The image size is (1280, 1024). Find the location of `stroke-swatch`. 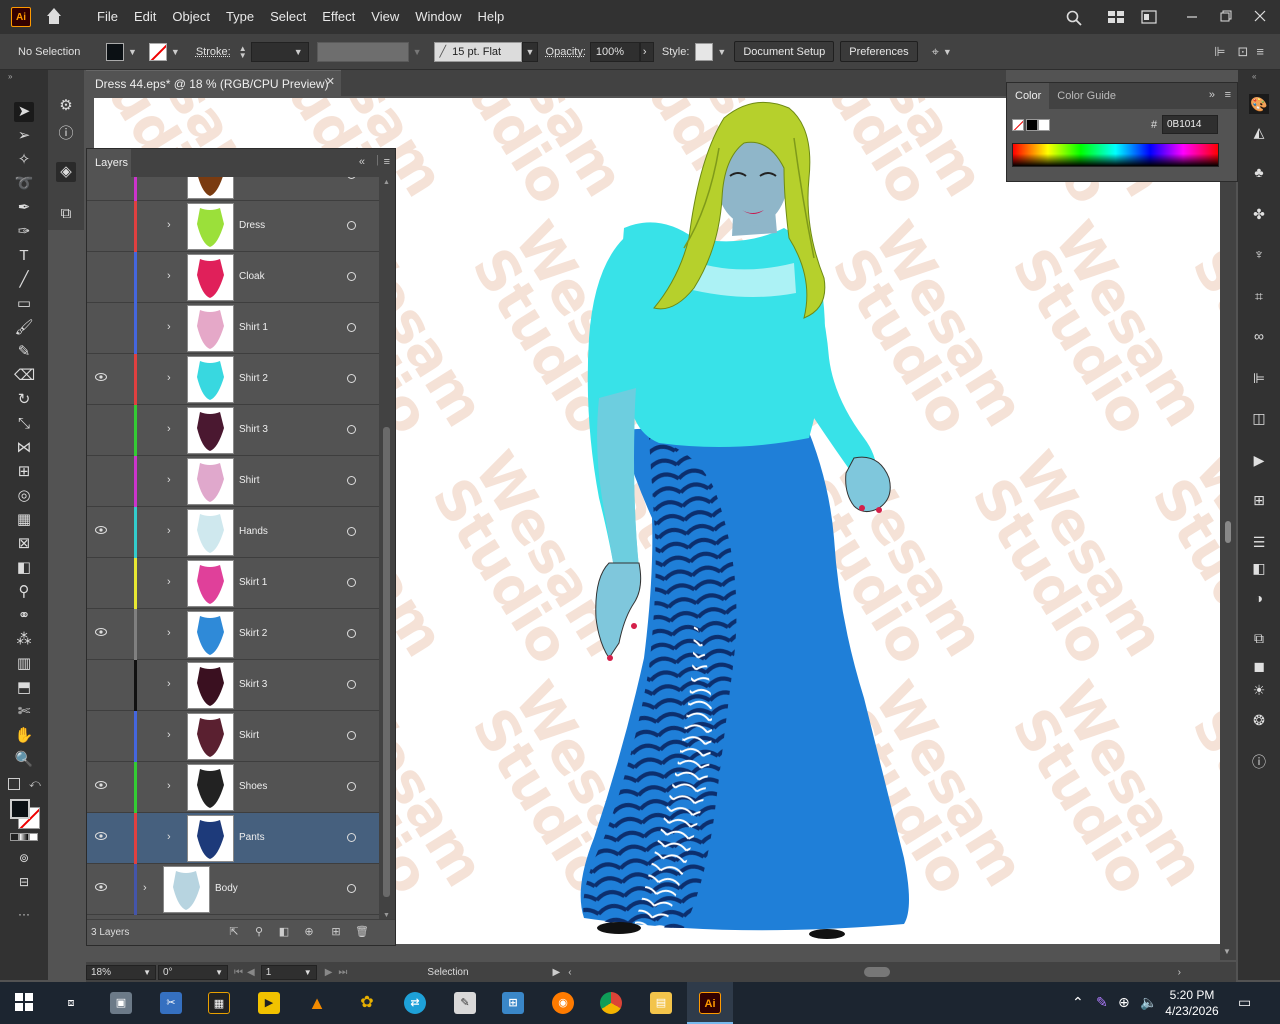

stroke-swatch is located at coordinates (157, 51).